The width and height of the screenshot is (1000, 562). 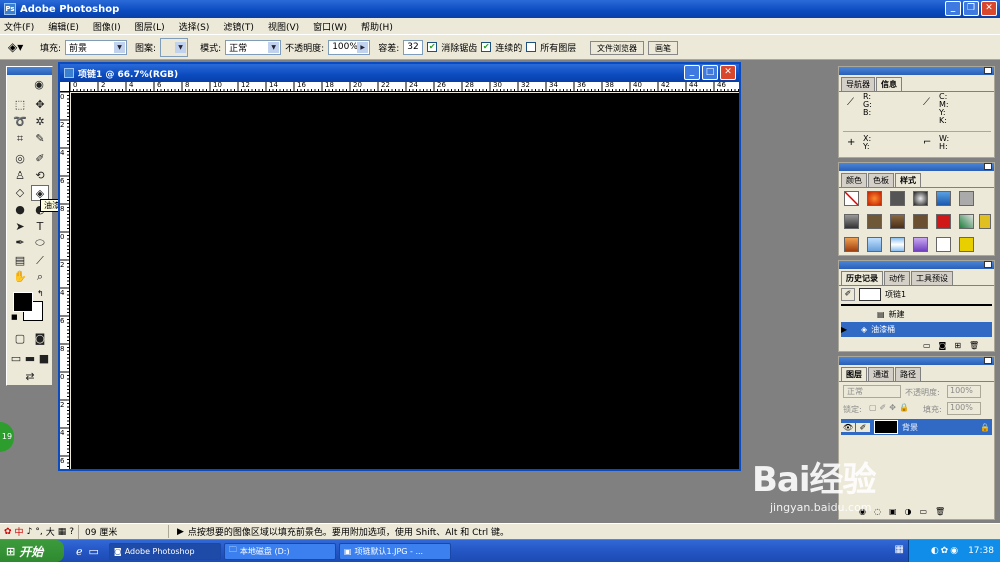 What do you see at coordinates (107, 26) in the screenshot?
I see `menu-image: 图像(I)` at bounding box center [107, 26].